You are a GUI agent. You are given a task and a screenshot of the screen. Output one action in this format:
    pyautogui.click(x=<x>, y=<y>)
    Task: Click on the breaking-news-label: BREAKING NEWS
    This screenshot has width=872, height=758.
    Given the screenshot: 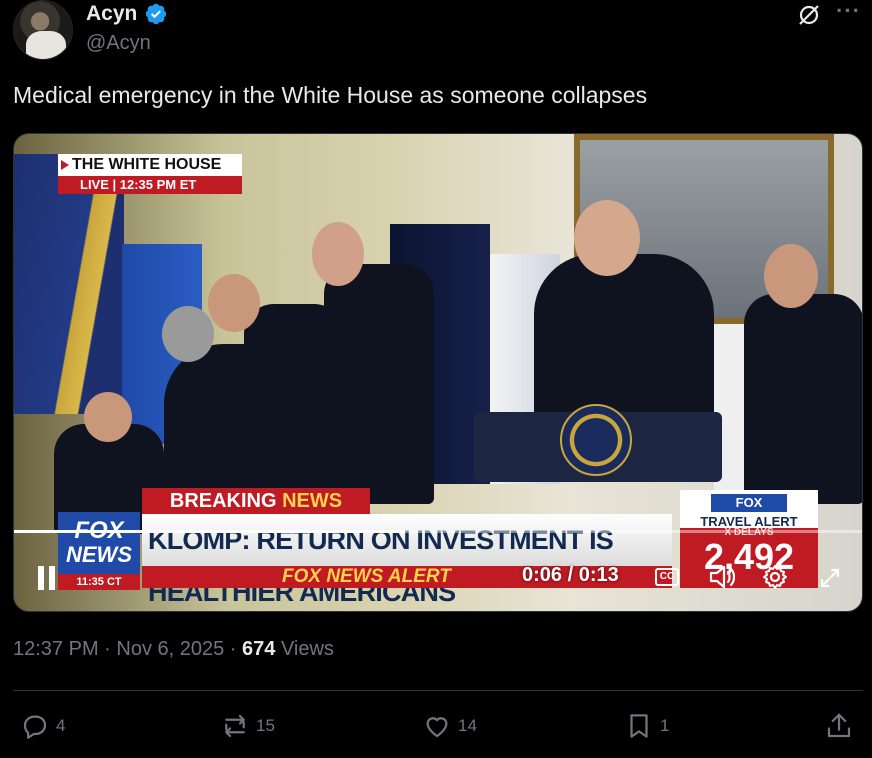 What is the action you would take?
    pyautogui.click(x=256, y=501)
    